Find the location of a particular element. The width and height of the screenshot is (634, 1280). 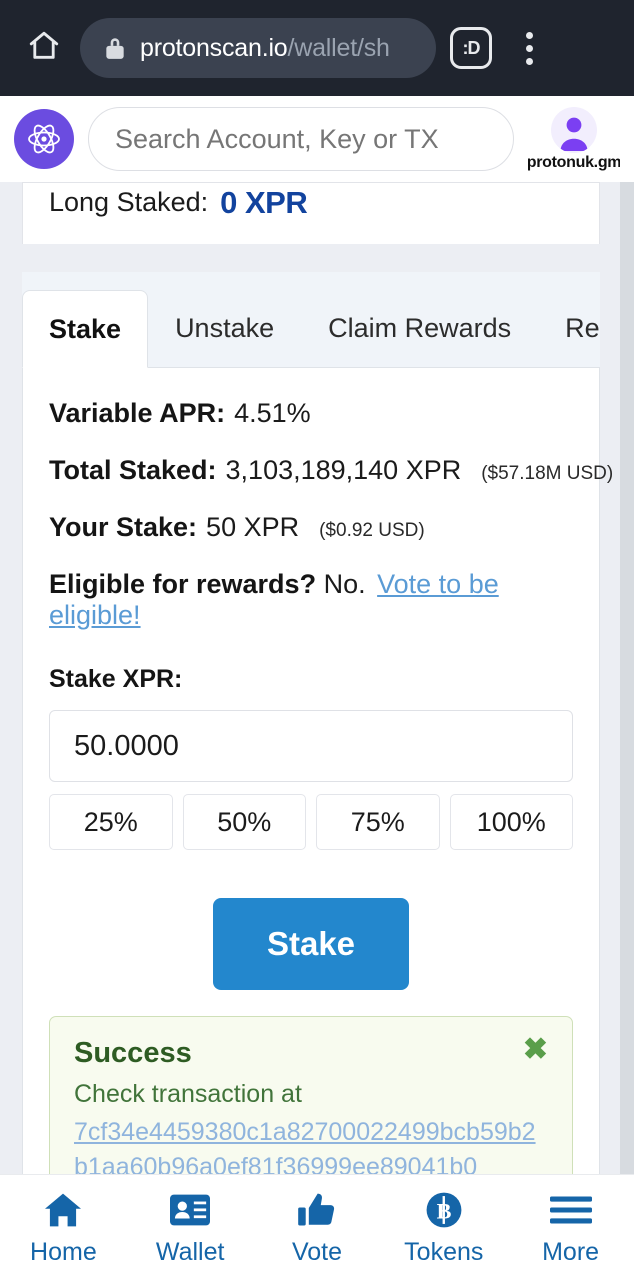

tab-claim-rewards-label: Claim Rewards is located at coordinates (420, 327).